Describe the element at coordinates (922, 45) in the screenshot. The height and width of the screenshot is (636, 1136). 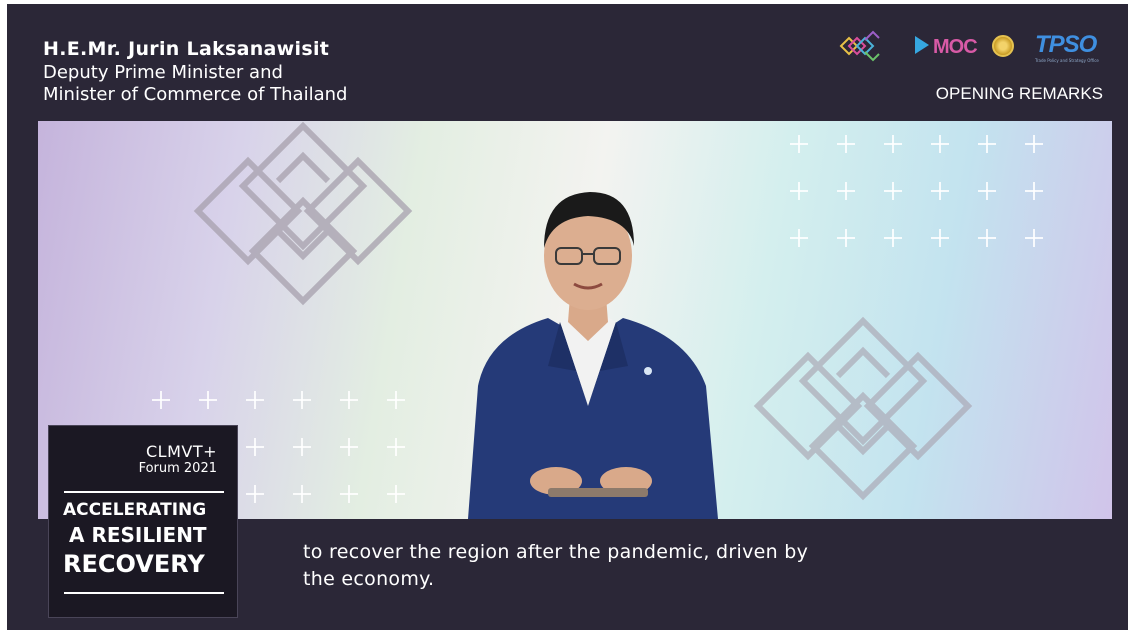
I see `moc-logo-icon` at that location.